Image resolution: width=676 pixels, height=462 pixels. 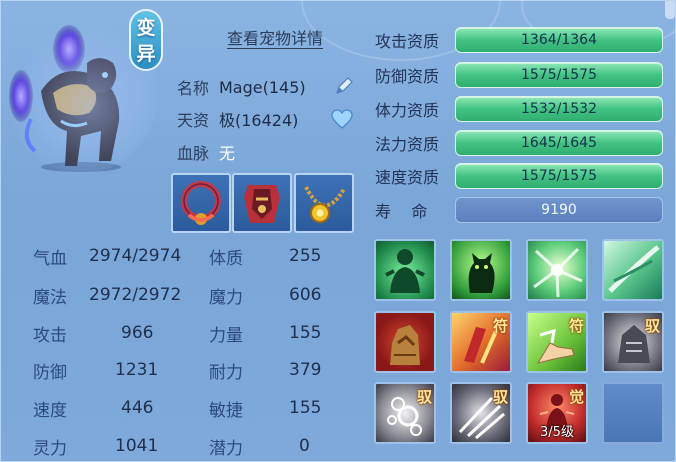 I want to click on equip-slot-necklace, so click(x=324, y=203).